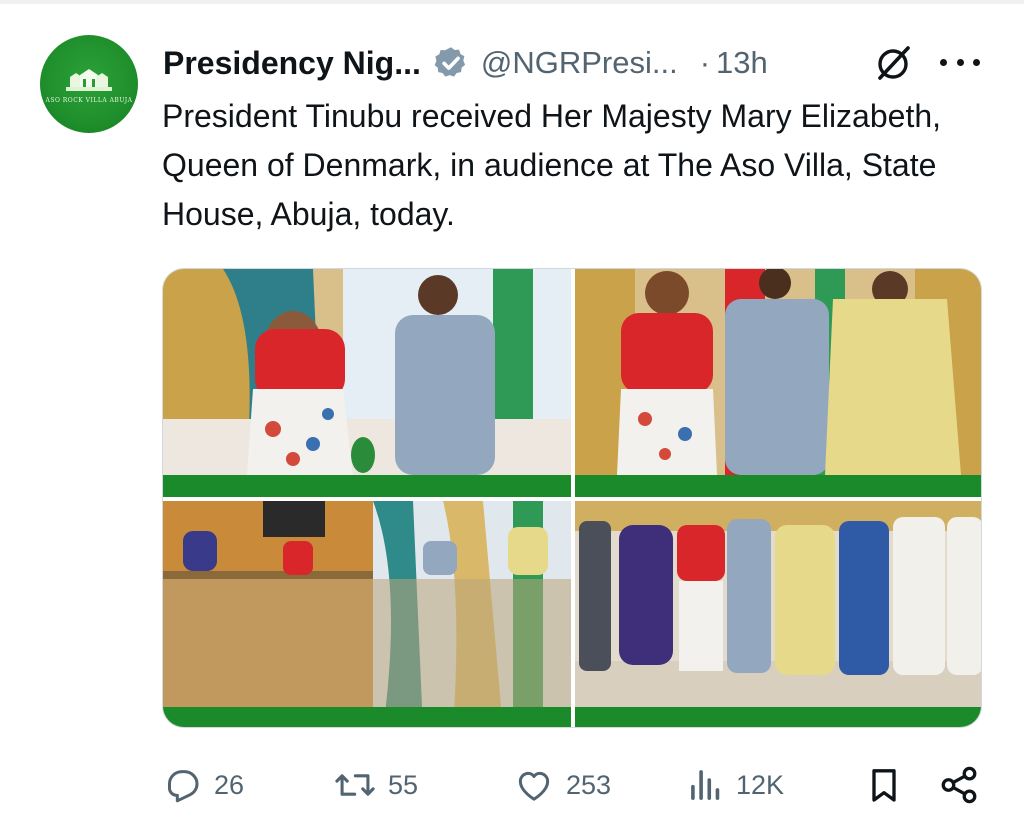 The image size is (1024, 830). I want to click on bookmark-button, so click(884, 785).